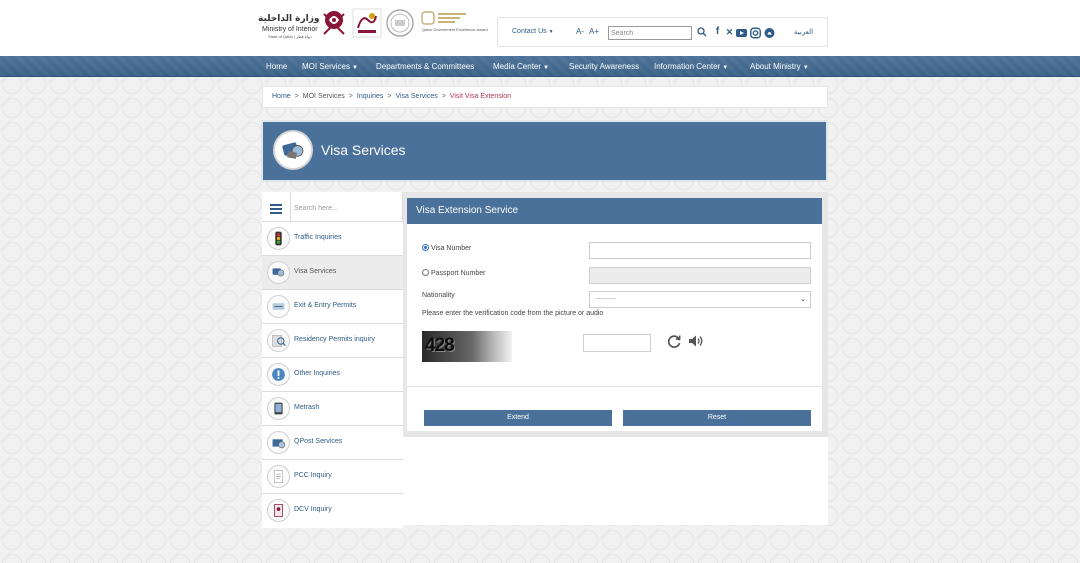 The width and height of the screenshot is (1080, 563). What do you see at coordinates (425, 272) in the screenshot?
I see `radio-unchecked-icon` at bounding box center [425, 272].